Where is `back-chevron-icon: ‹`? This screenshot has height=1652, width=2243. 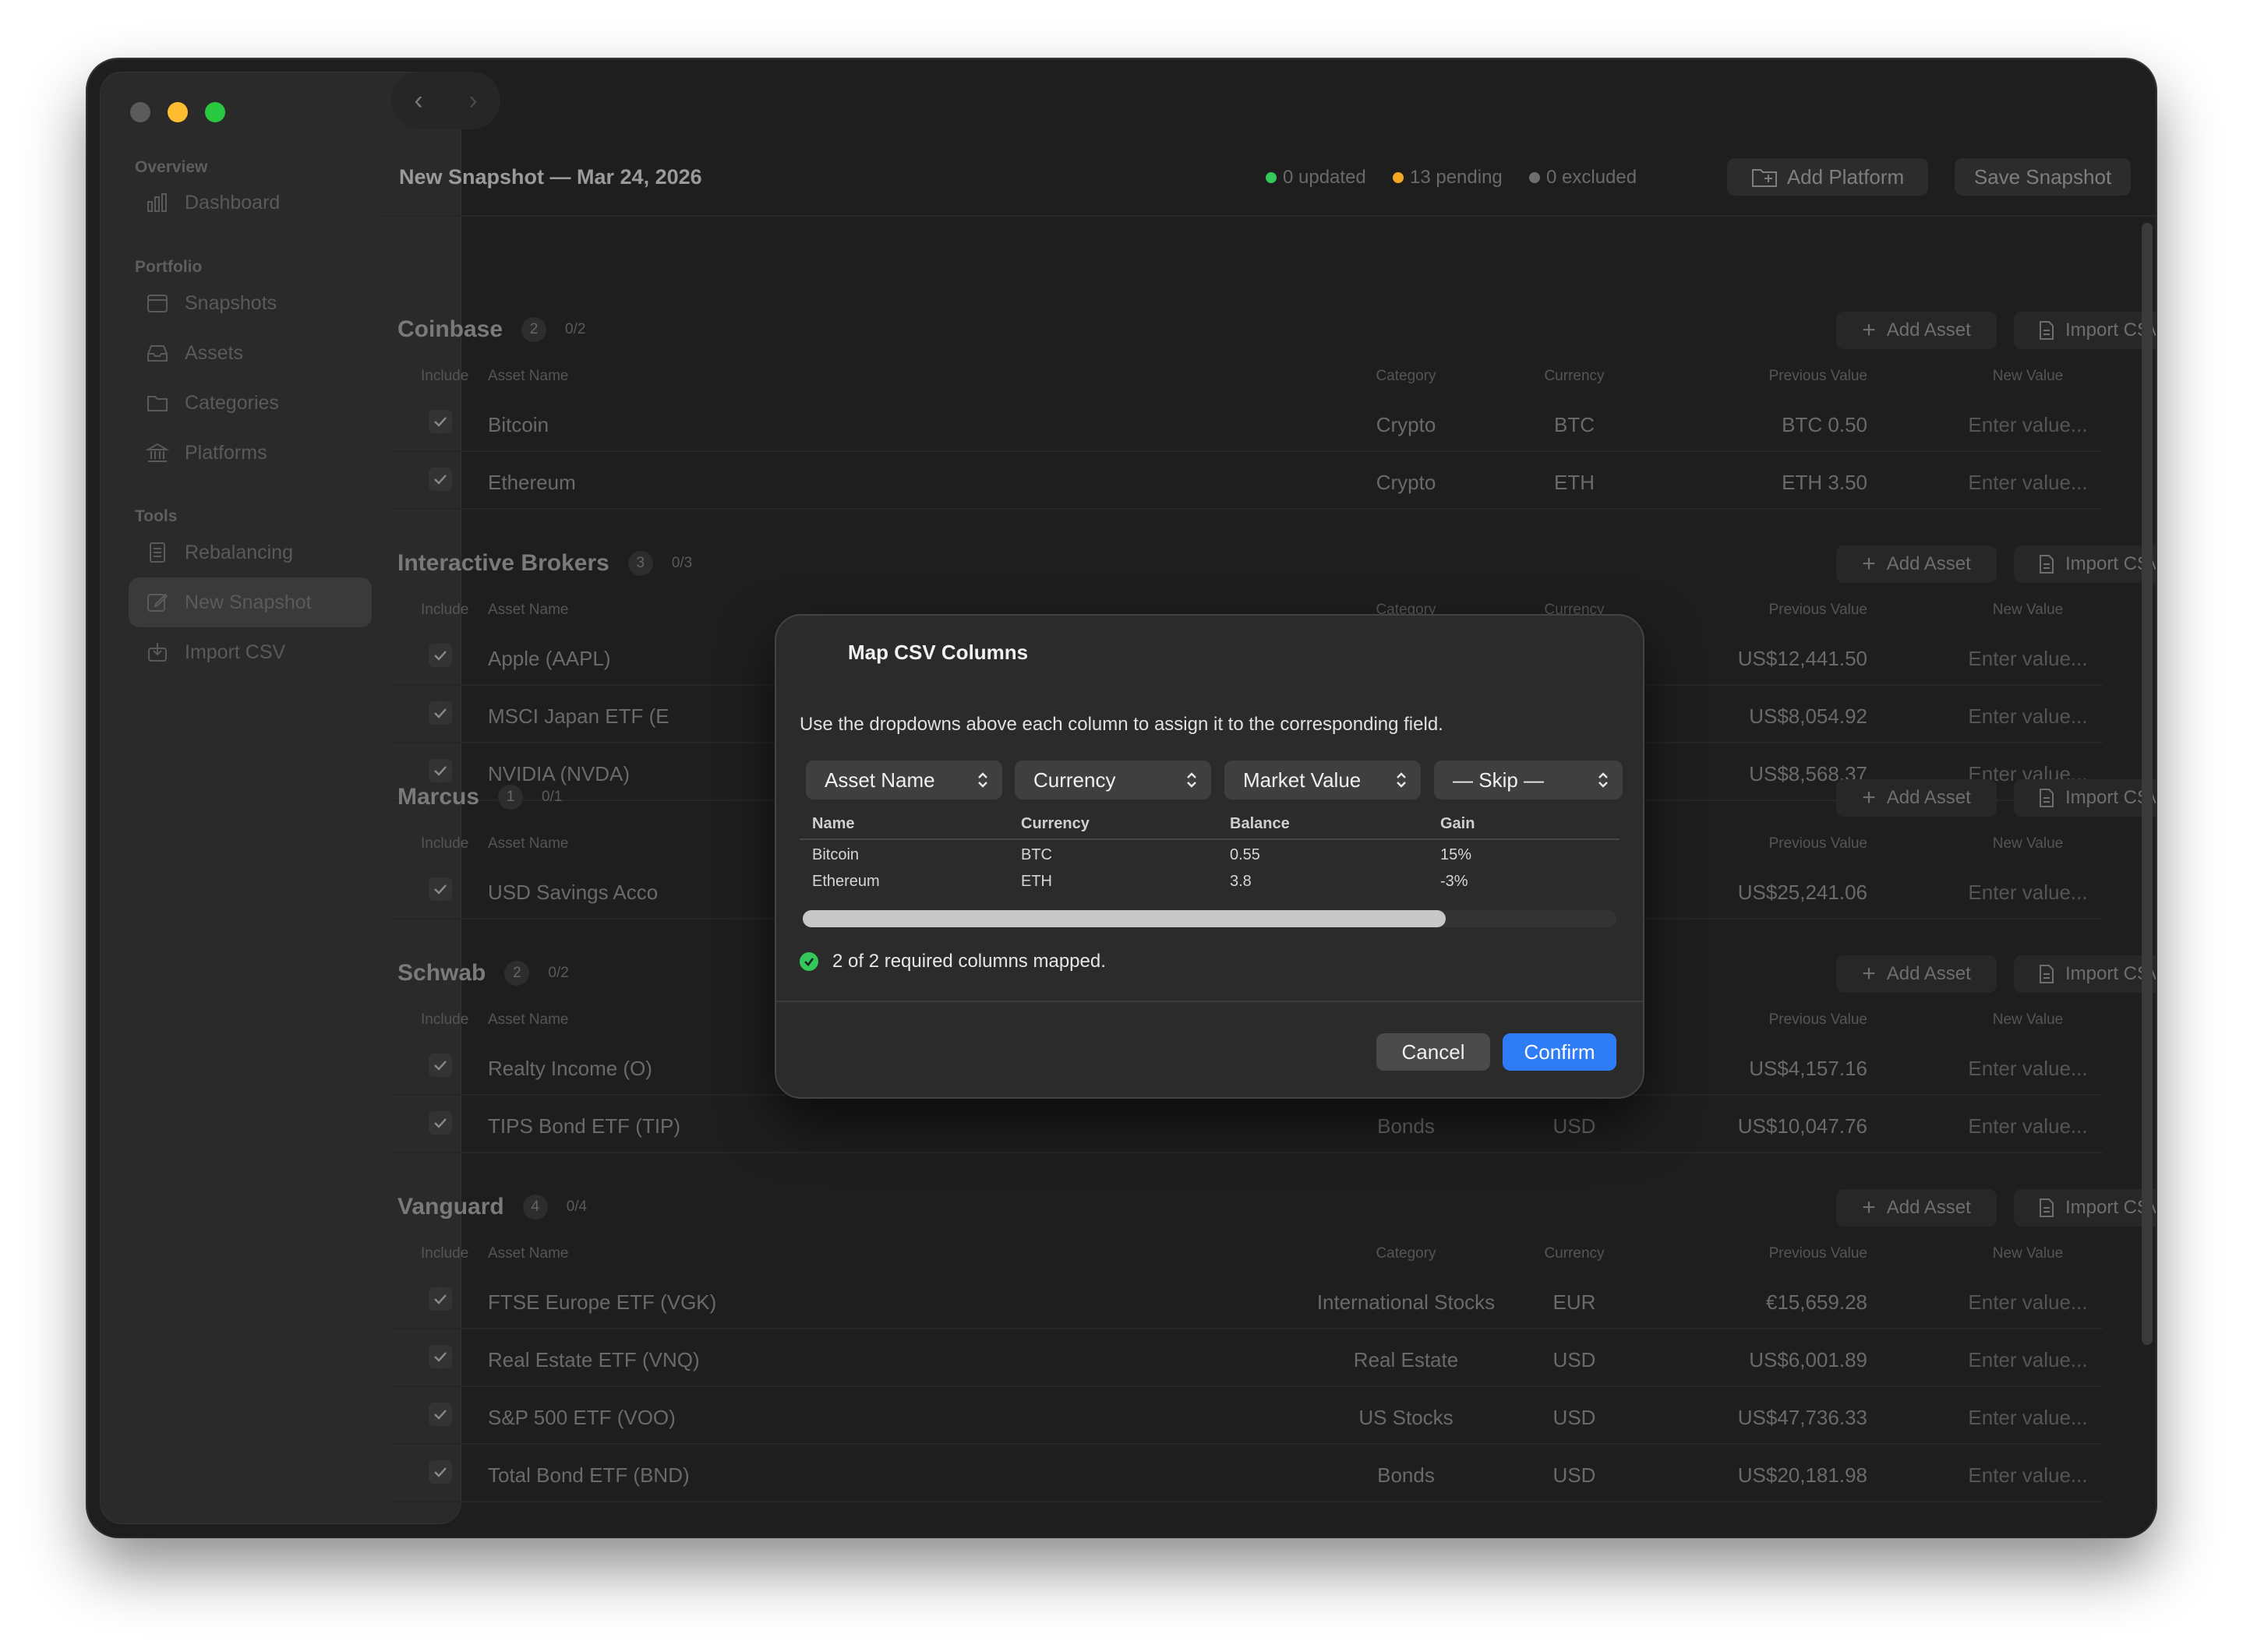 back-chevron-icon: ‹ is located at coordinates (418, 101).